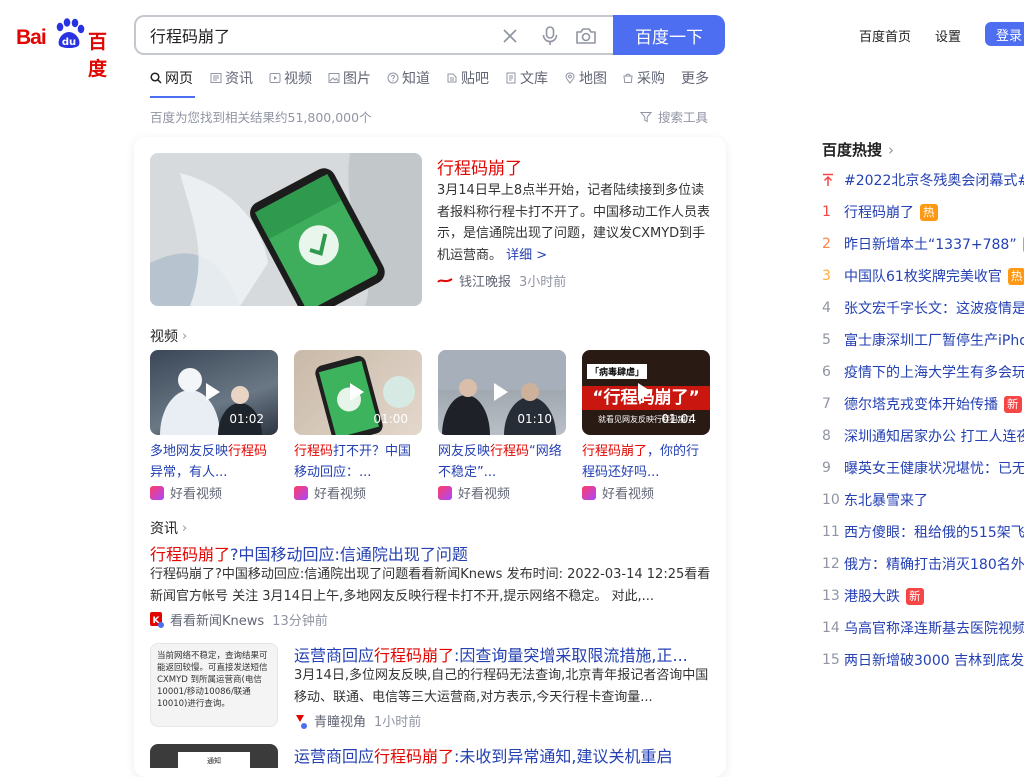  Describe the element at coordinates (1004, 34) in the screenshot. I see `login-button: 登录` at that location.